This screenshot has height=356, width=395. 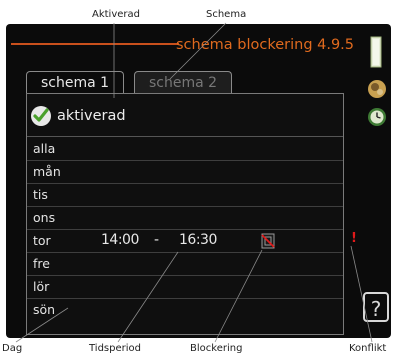 What do you see at coordinates (75, 82) in the screenshot?
I see `tab-schema-1: schema 1` at bounding box center [75, 82].